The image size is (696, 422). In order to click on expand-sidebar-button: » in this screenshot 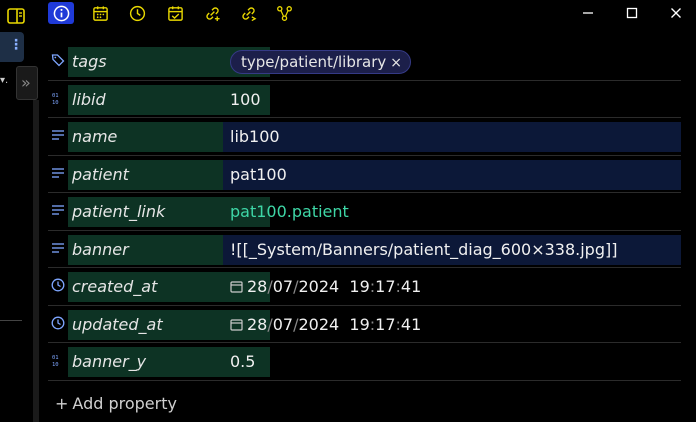, I will do `click(27, 83)`.